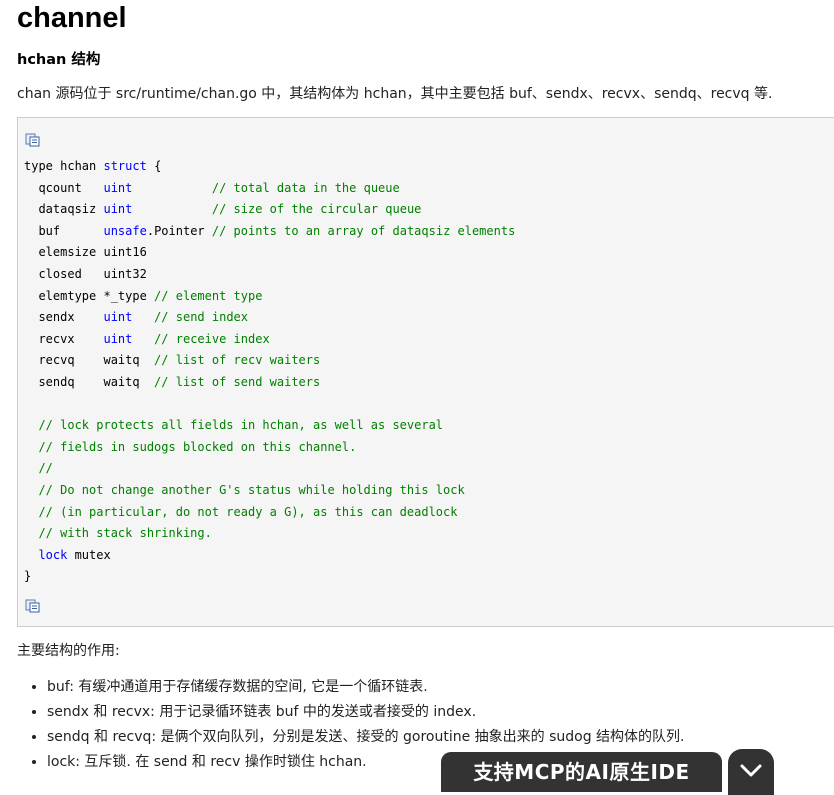 This screenshot has height=795, width=834. What do you see at coordinates (305, 187) in the screenshot?
I see `code-comment: // total data in the queue` at bounding box center [305, 187].